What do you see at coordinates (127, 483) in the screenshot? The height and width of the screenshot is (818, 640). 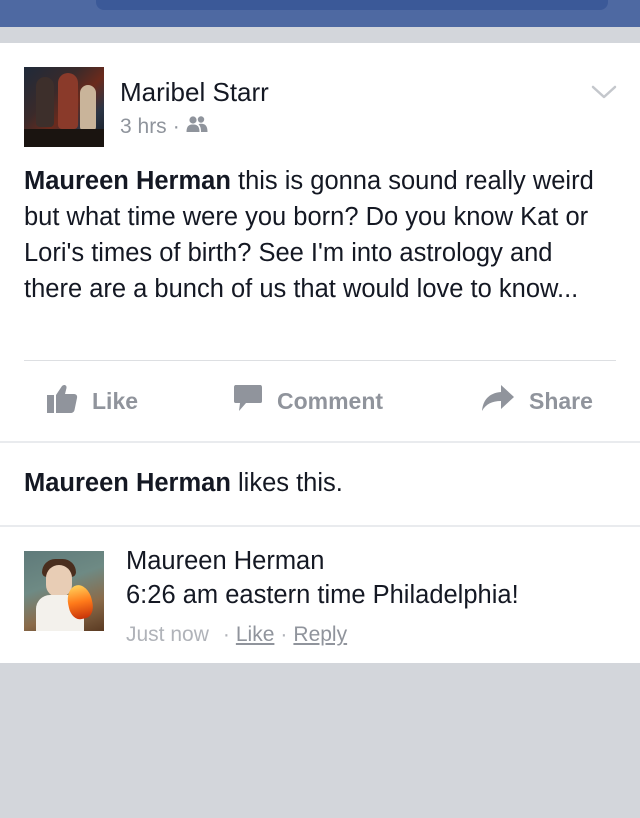 I see `liker-name: Maureen Herman` at bounding box center [127, 483].